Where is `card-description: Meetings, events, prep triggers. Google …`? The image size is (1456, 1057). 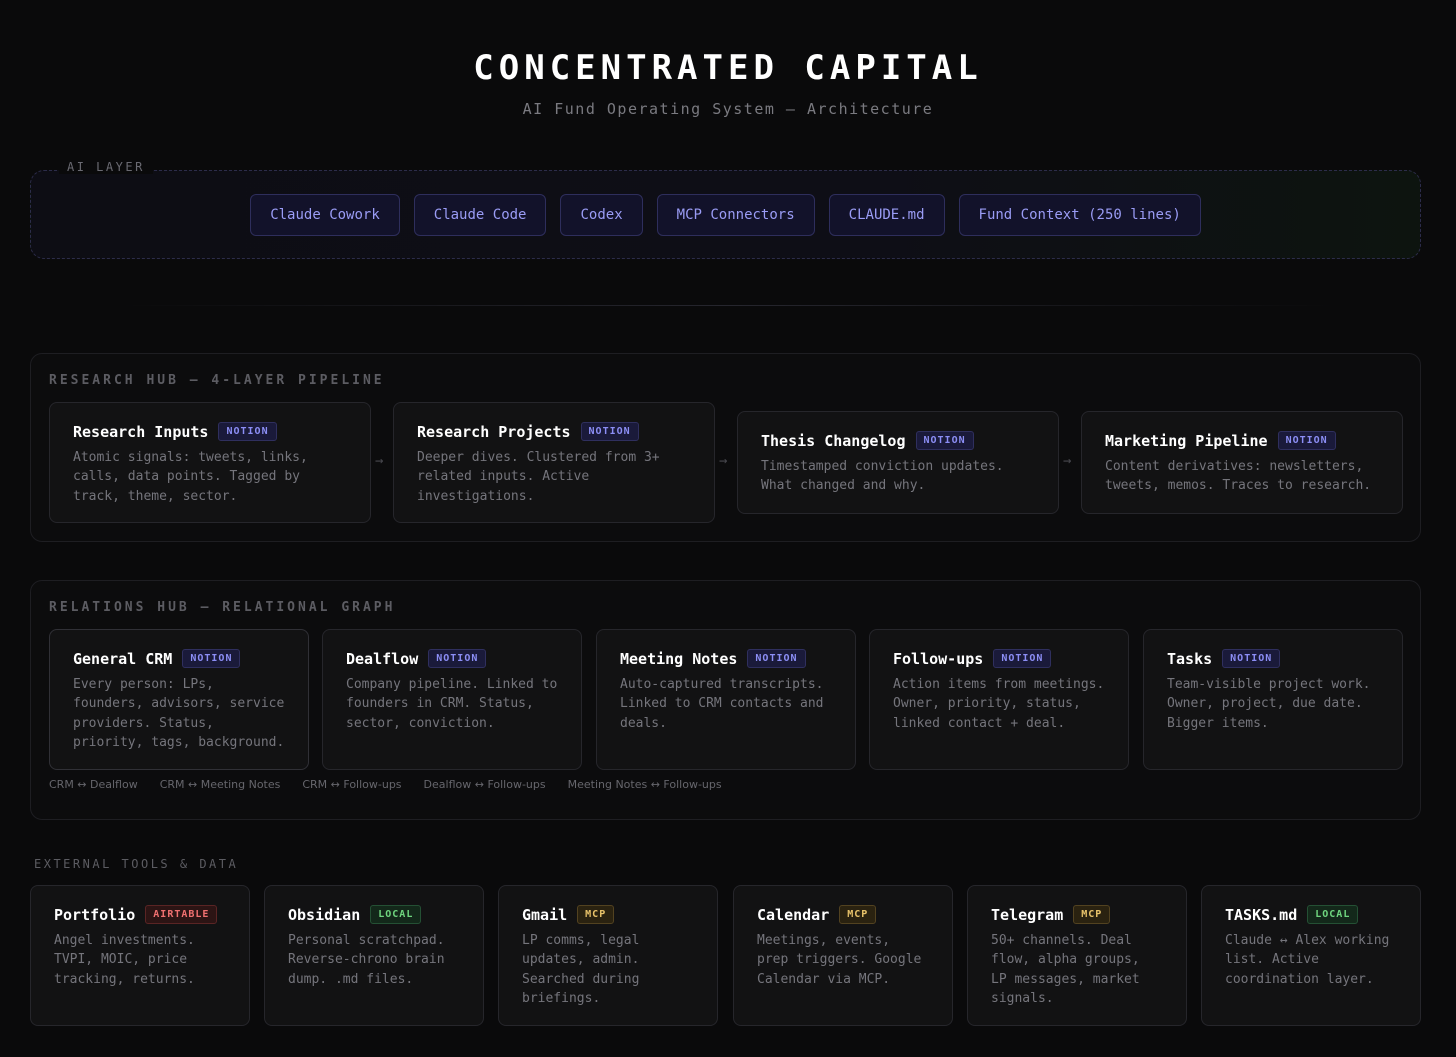
card-description: Meetings, events, prep triggers. Google … is located at coordinates (839, 960).